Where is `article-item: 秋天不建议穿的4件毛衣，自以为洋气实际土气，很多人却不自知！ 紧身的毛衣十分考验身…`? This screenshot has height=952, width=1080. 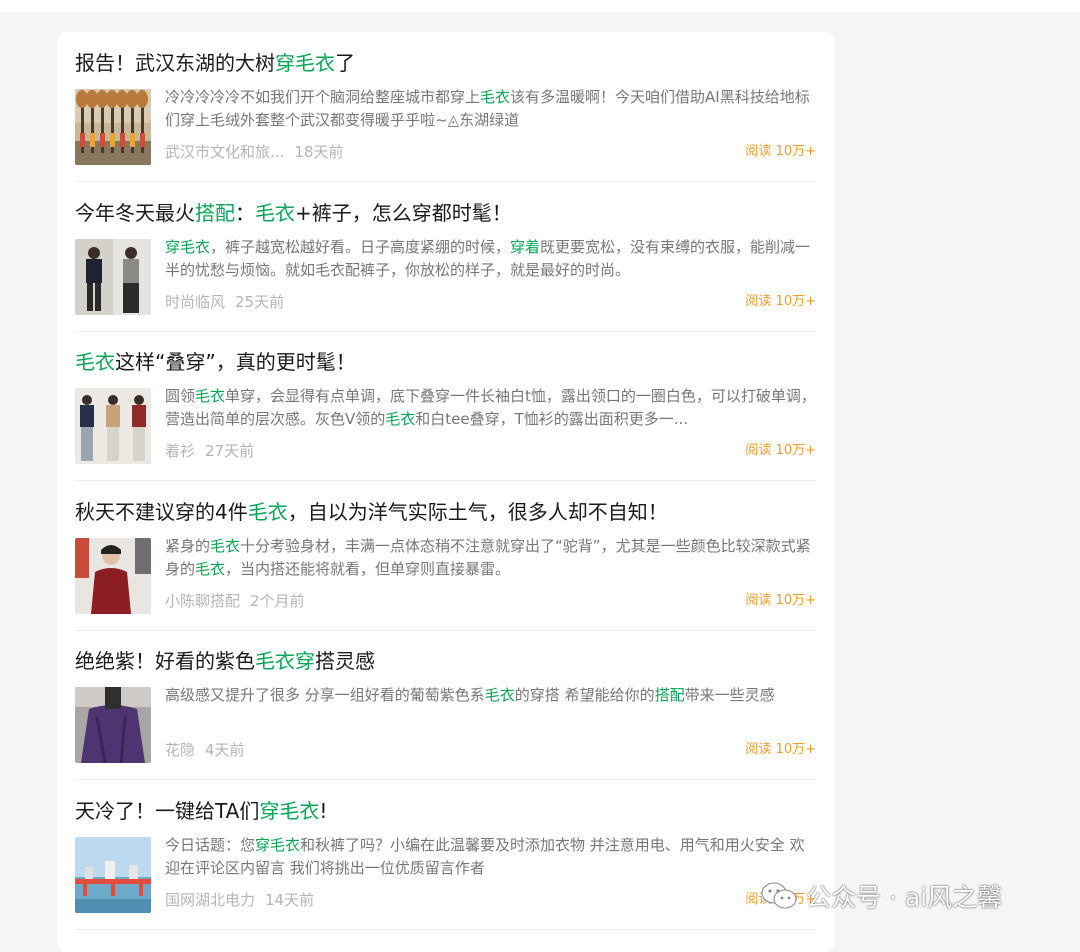
article-item: 秋天不建议穿的4件毛衣，自以为洋气实际土气，很多人却不自知！ 紧身的毛衣十分考验身… is located at coordinates (445, 556).